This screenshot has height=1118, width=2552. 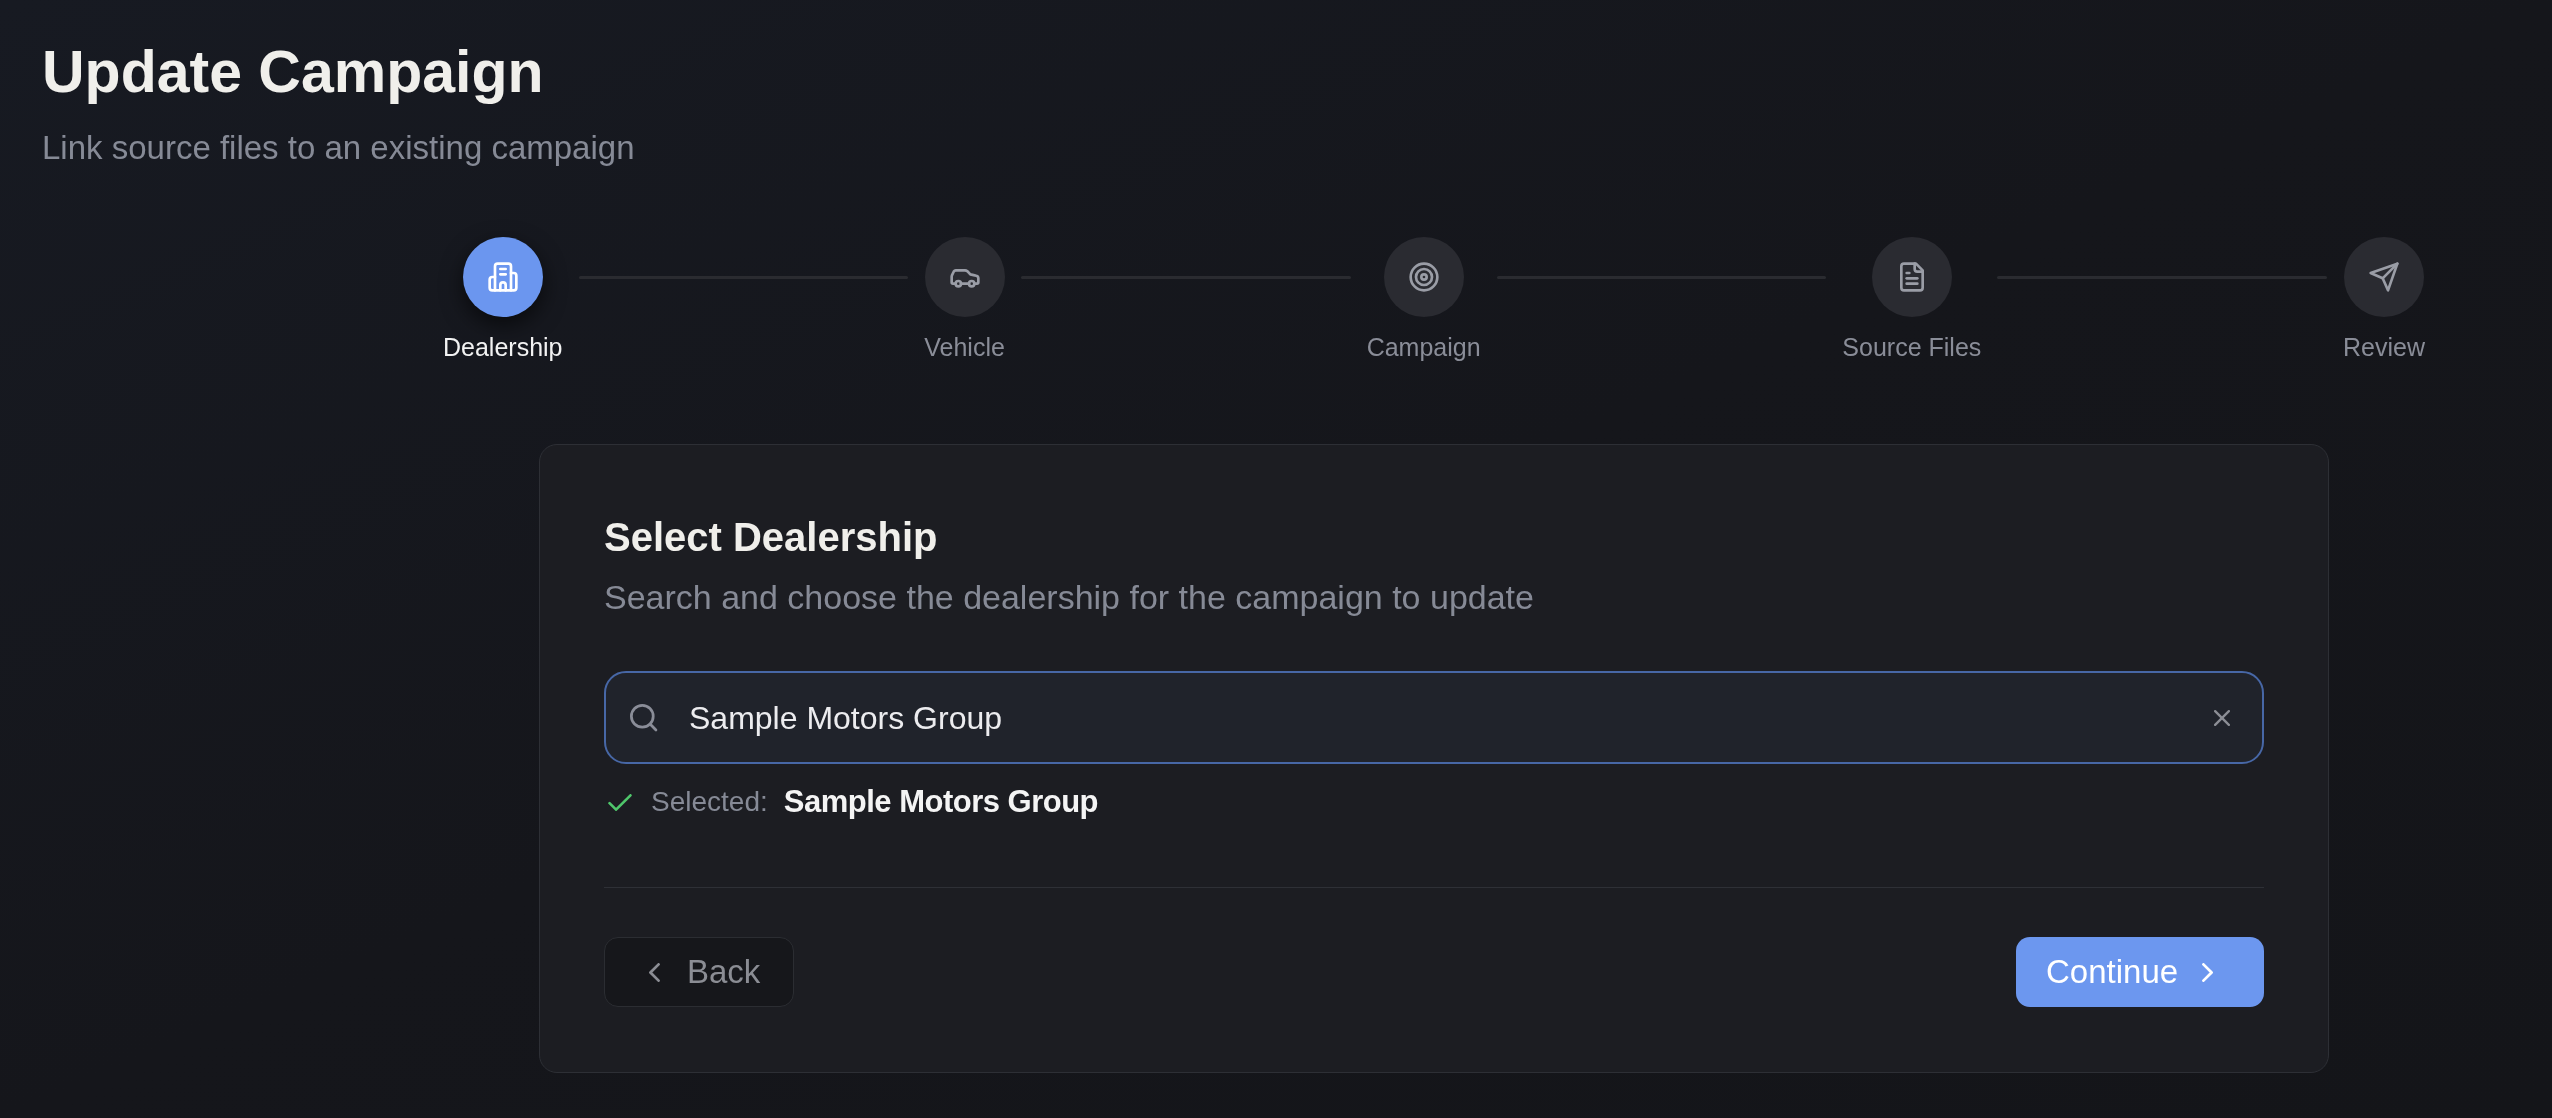 What do you see at coordinates (654, 972) in the screenshot?
I see `chevron-left-icon` at bounding box center [654, 972].